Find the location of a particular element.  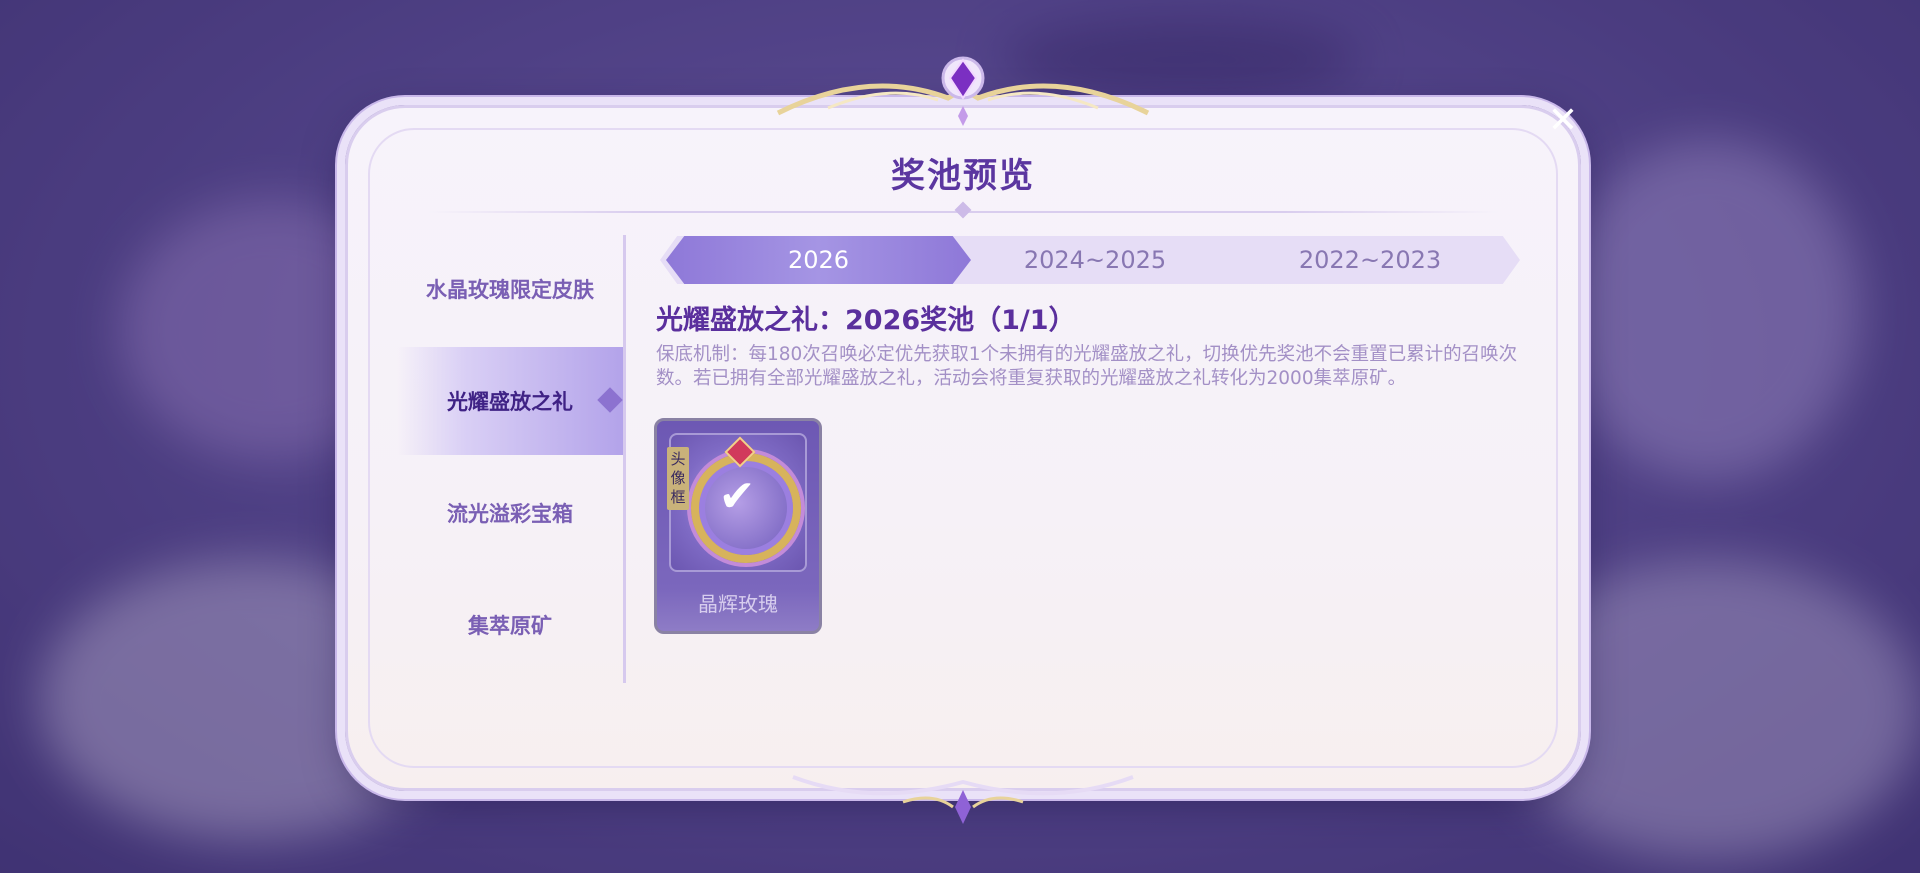

top-ornament is located at coordinates (963, 91).